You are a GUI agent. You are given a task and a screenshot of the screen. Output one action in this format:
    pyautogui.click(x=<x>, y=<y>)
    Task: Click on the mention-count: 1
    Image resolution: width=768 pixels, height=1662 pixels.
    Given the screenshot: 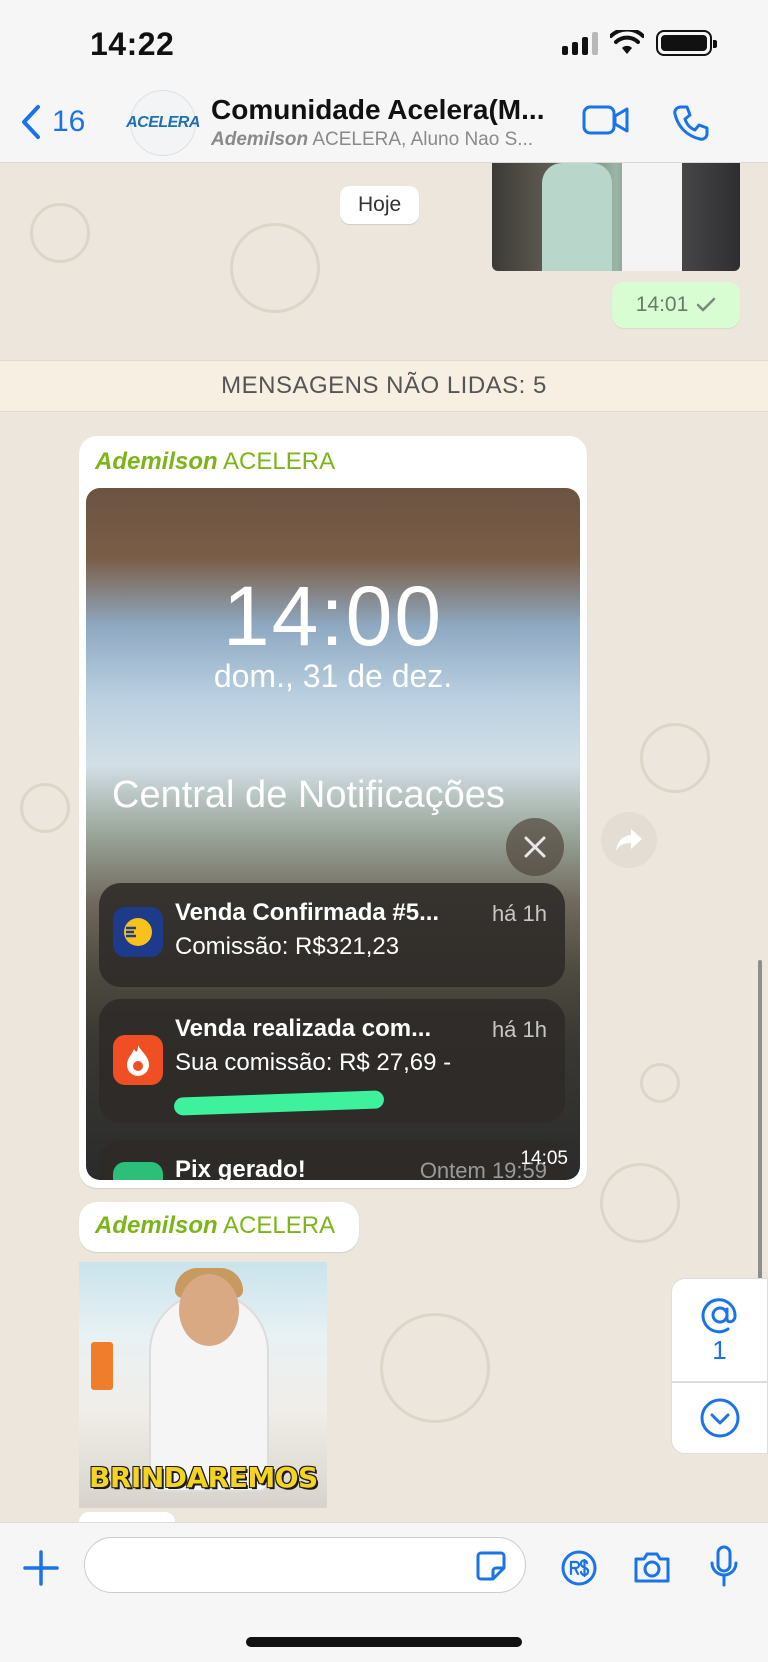 What is the action you would take?
    pyautogui.click(x=719, y=1349)
    